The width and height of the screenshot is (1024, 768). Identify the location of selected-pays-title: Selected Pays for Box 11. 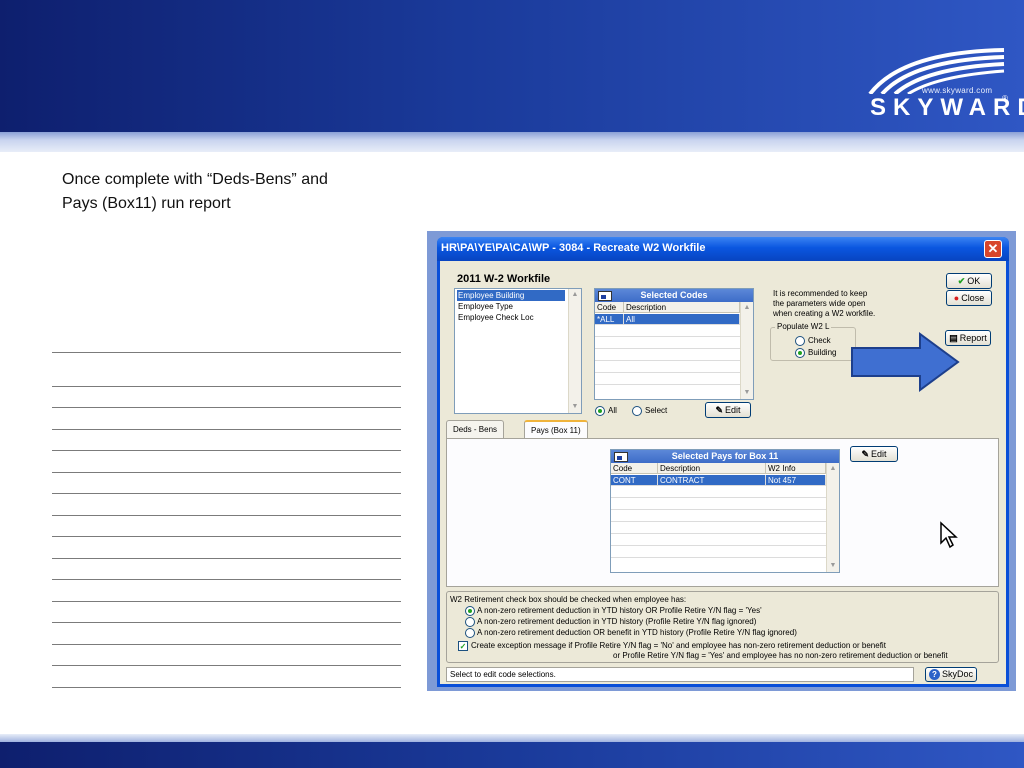
(725, 456).